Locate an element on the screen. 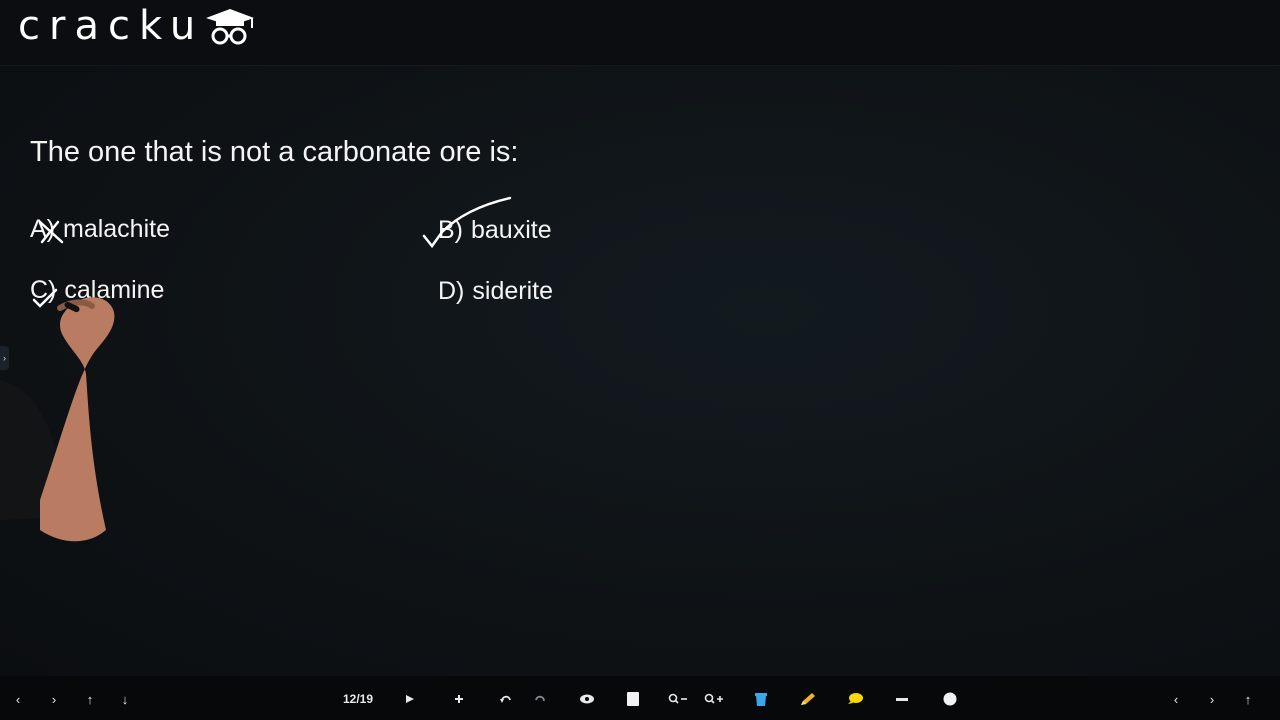 The image size is (1280, 720). highlighter-icon is located at coordinates (855, 698).